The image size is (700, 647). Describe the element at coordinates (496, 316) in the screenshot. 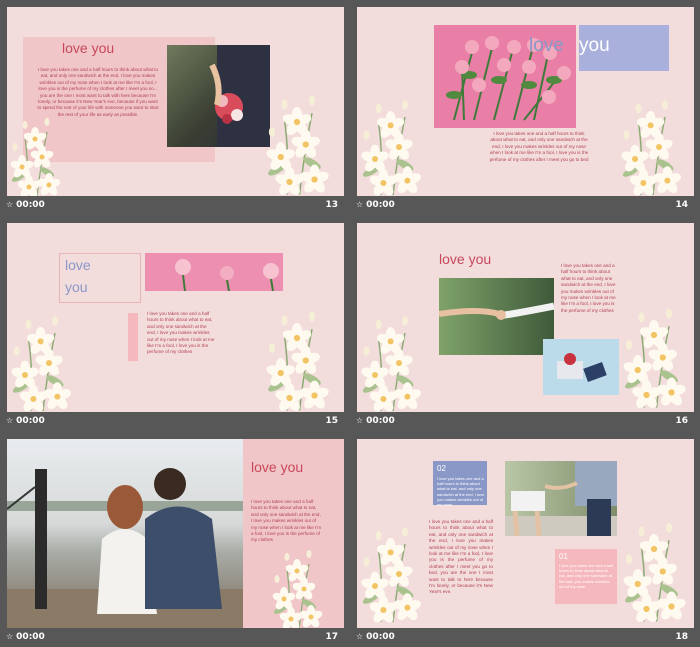

I see `holding-hands-photo` at that location.